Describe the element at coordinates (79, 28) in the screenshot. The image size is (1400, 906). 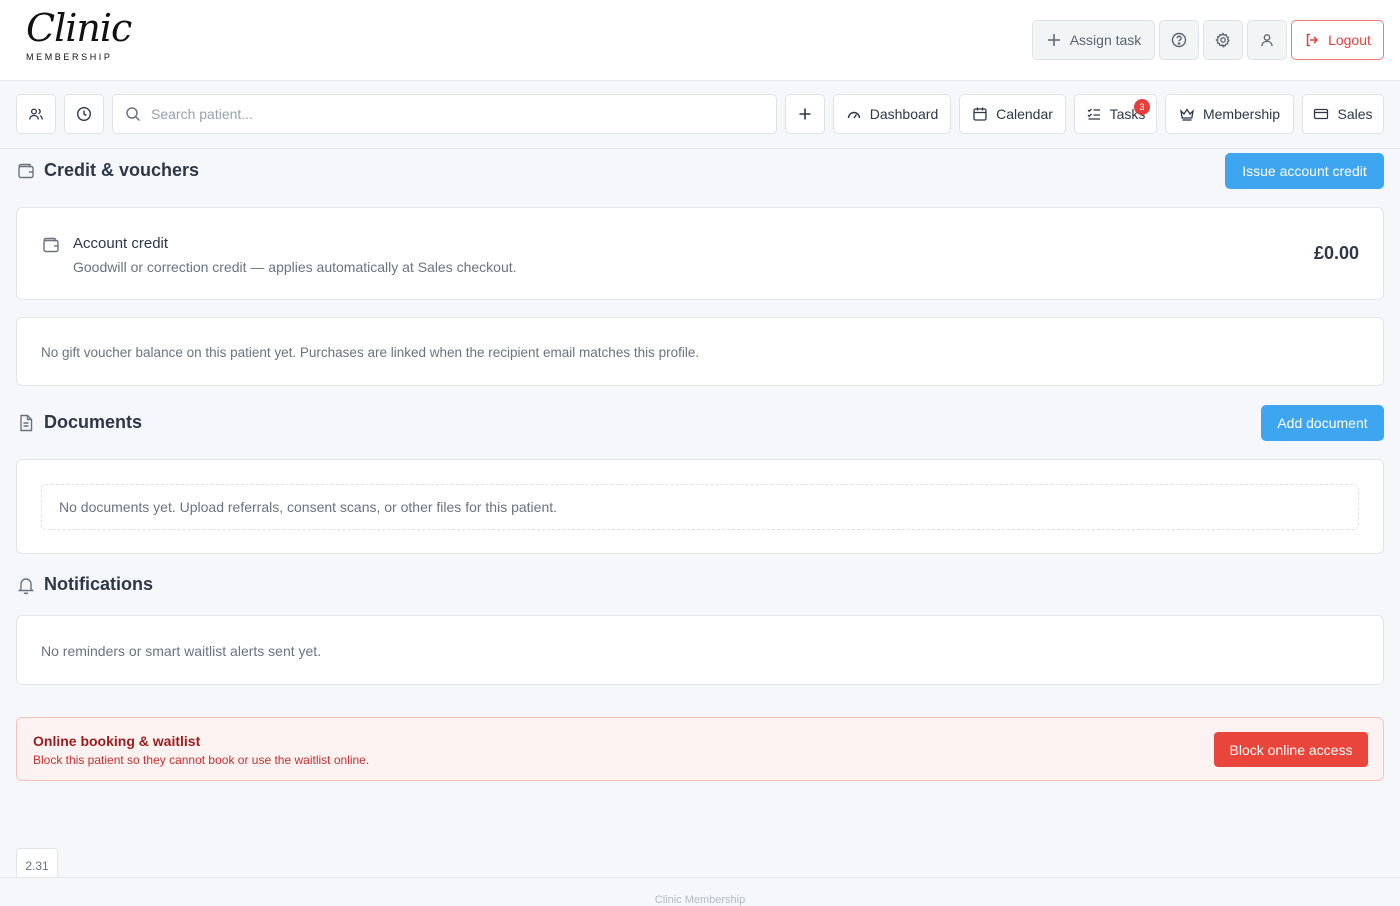
I see `logo-script: Clinic` at that location.